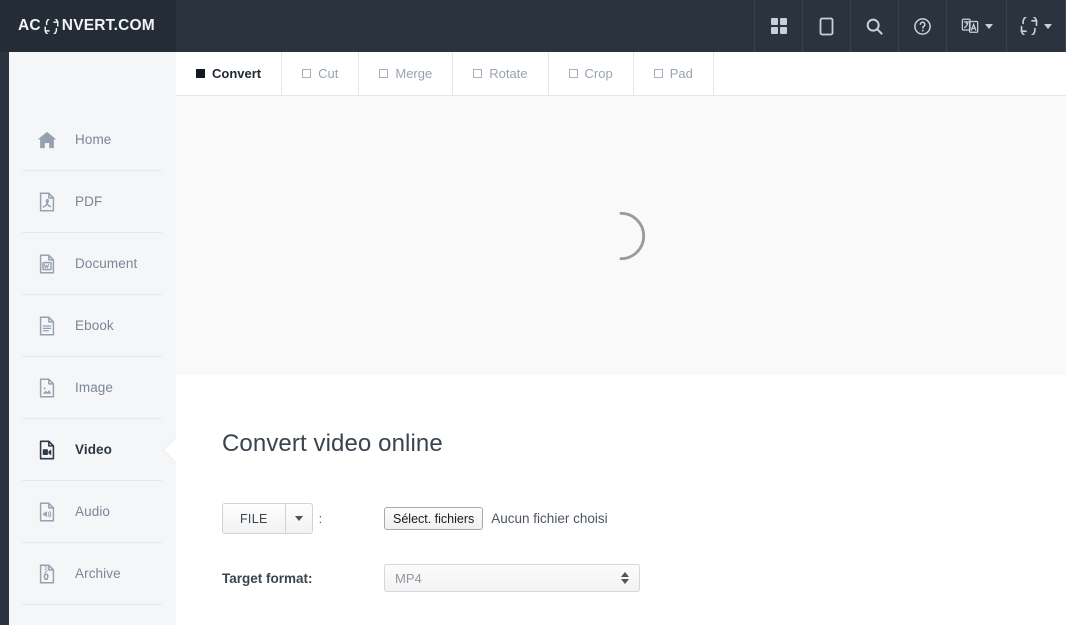 The image size is (1066, 625). I want to click on tab-convert: Convert, so click(229, 73).